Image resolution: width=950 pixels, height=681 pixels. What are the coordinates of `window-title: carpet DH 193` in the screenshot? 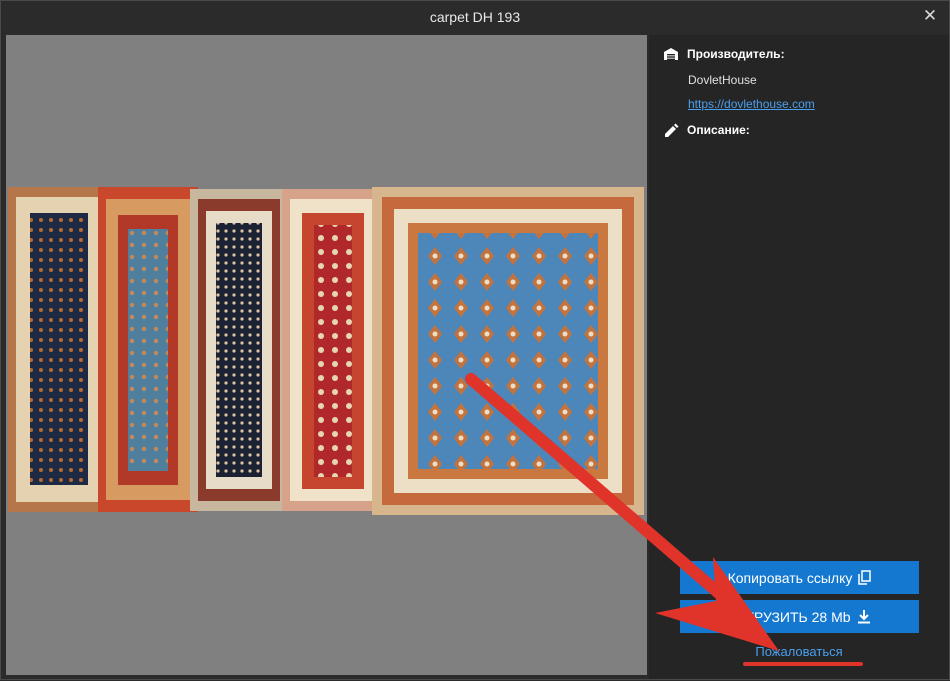 It's located at (475, 17).